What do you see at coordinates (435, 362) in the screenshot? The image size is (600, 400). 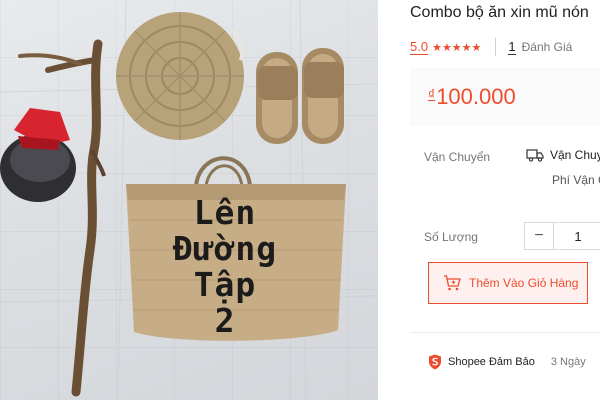 I see `shield-icon` at bounding box center [435, 362].